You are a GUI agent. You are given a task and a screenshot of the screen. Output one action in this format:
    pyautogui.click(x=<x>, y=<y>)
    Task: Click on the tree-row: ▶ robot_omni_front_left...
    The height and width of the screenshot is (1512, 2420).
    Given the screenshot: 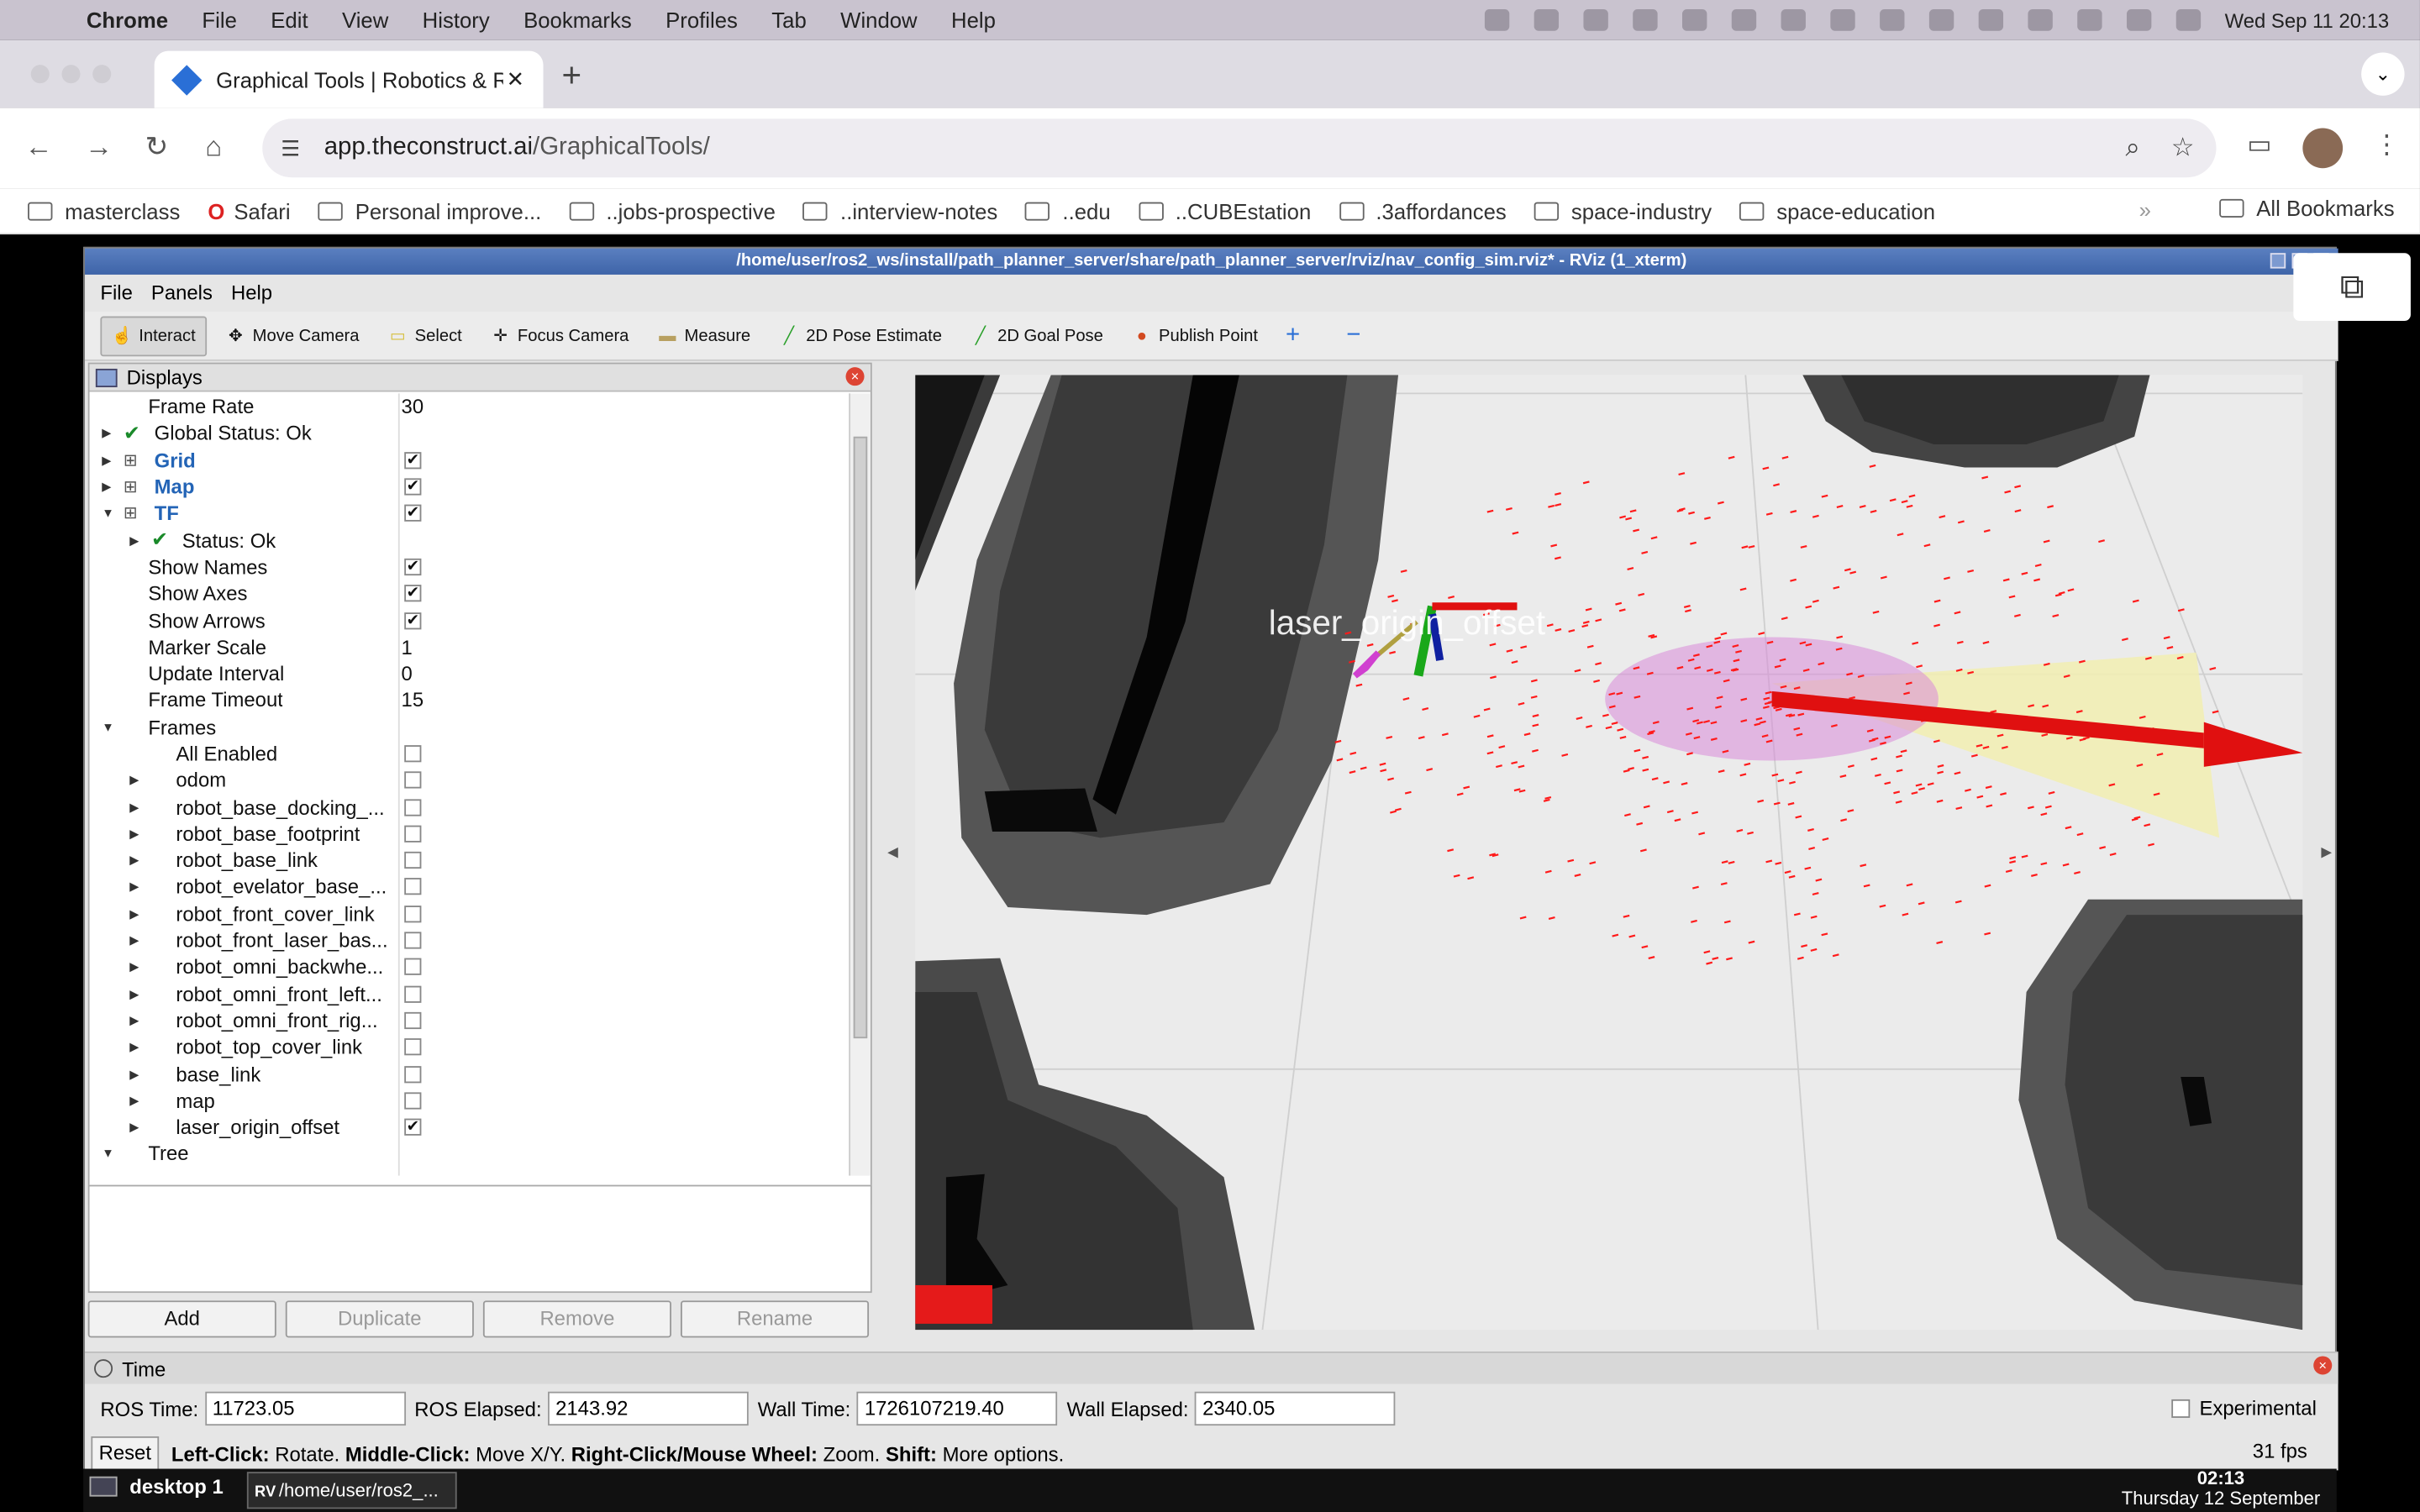 What is the action you would take?
    pyautogui.click(x=470, y=993)
    